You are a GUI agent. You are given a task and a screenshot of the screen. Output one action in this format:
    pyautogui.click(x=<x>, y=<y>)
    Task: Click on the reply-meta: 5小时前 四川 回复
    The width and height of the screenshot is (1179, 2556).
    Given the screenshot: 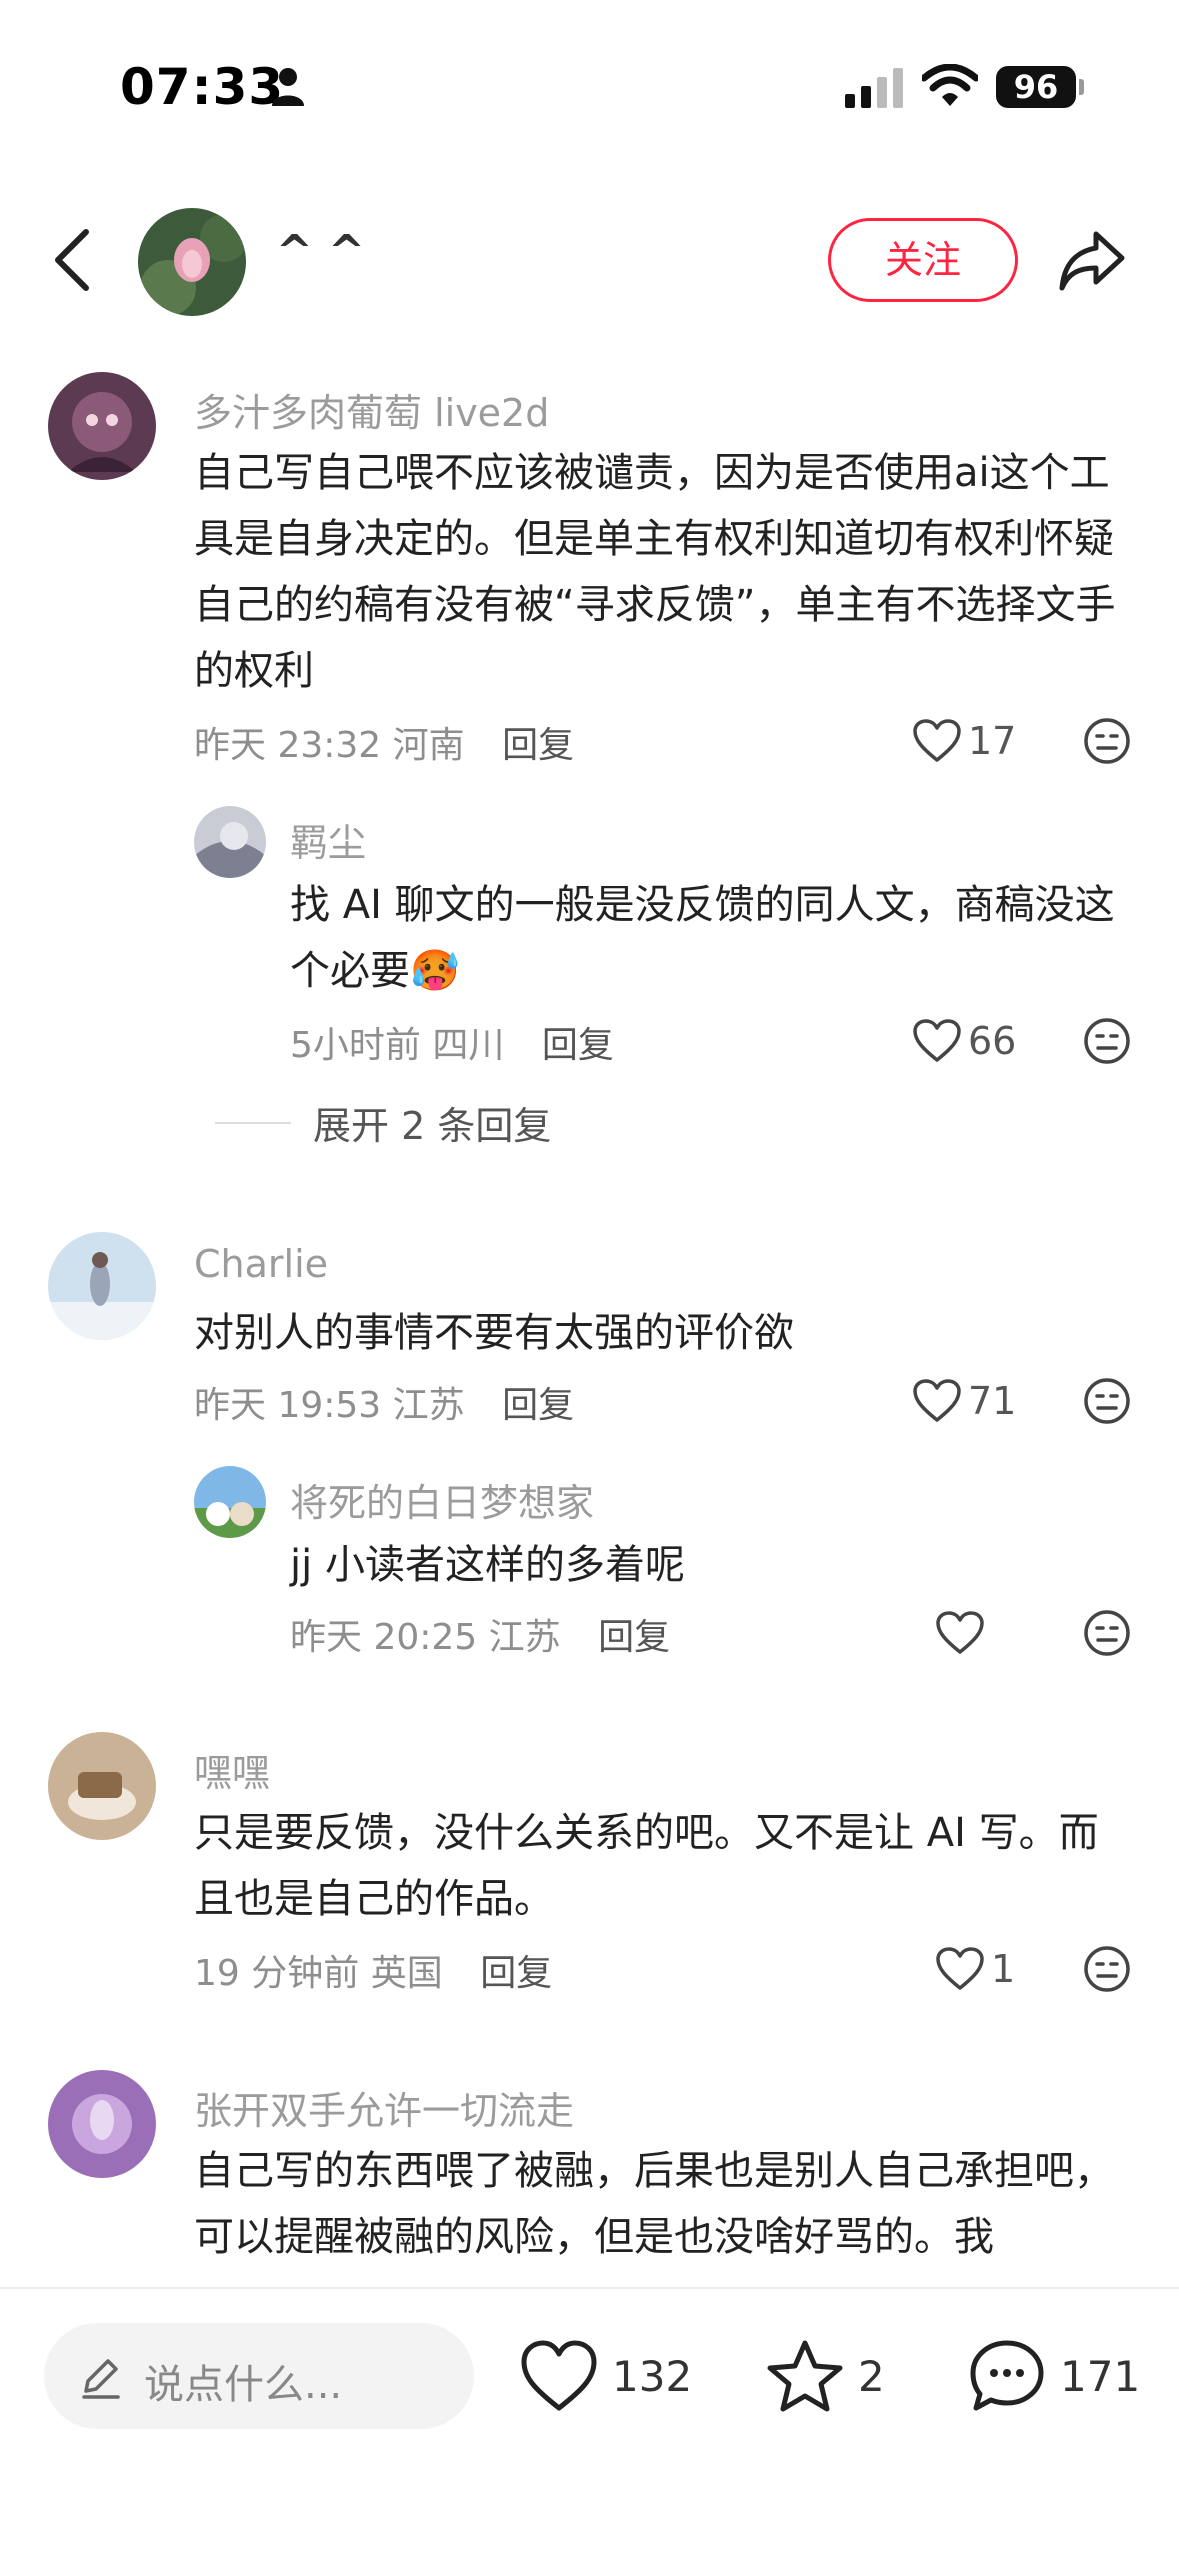 What is the action you would take?
    pyautogui.click(x=452, y=1042)
    